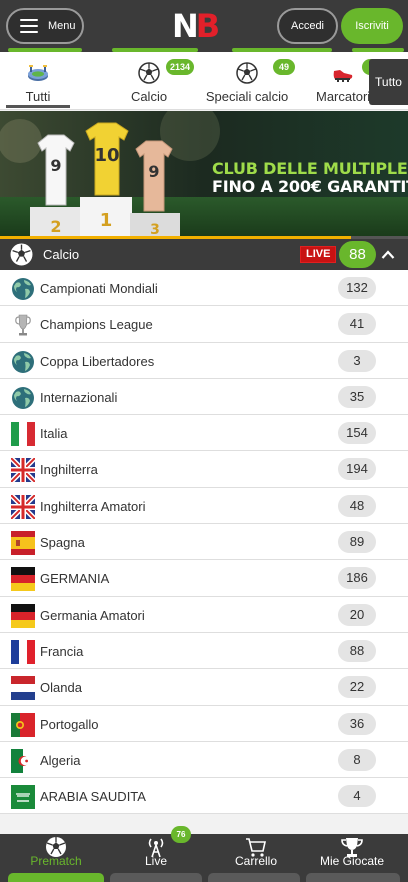 This screenshot has height=882, width=408. Describe the element at coordinates (343, 76) in the screenshot. I see `football-boot-icon` at that location.